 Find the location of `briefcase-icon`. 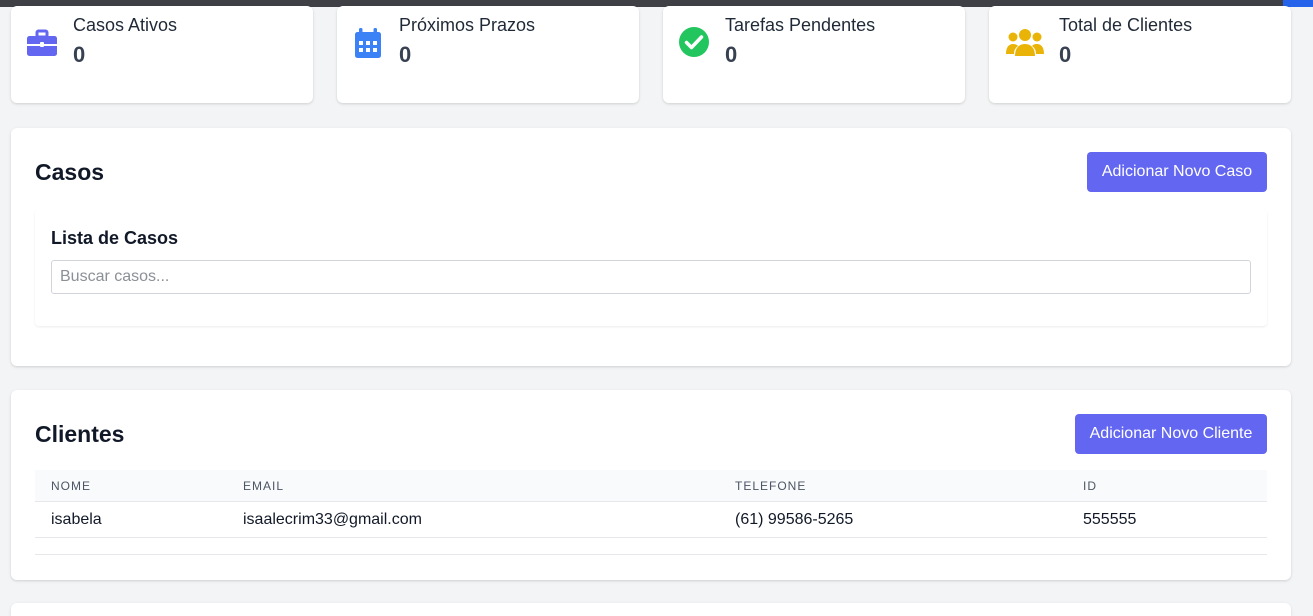

briefcase-icon is located at coordinates (42, 43).